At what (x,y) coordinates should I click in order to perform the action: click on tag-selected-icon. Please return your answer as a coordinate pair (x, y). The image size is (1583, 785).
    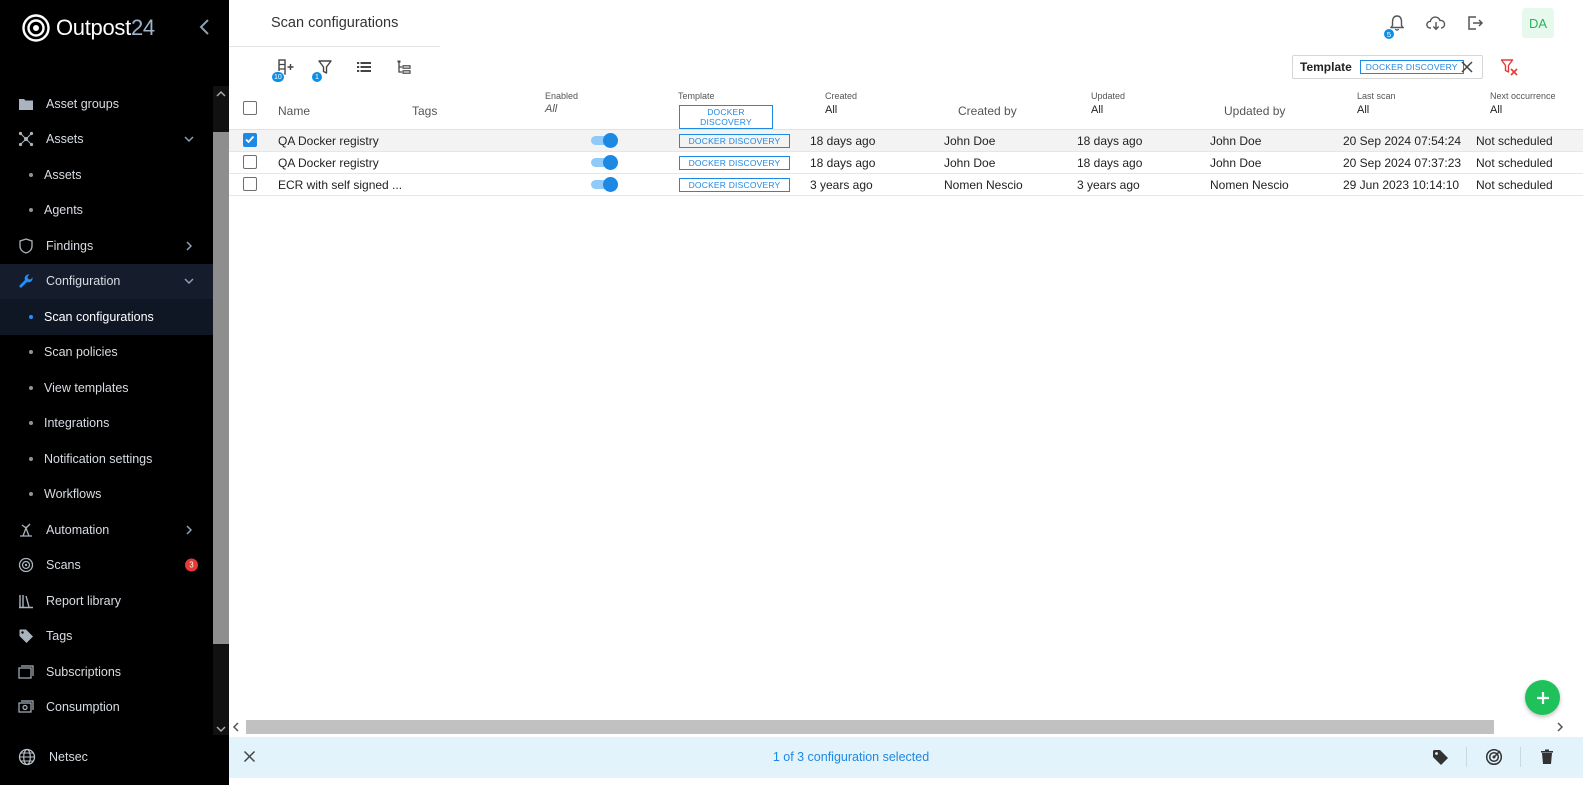
    Looking at the image, I should click on (1440, 757).